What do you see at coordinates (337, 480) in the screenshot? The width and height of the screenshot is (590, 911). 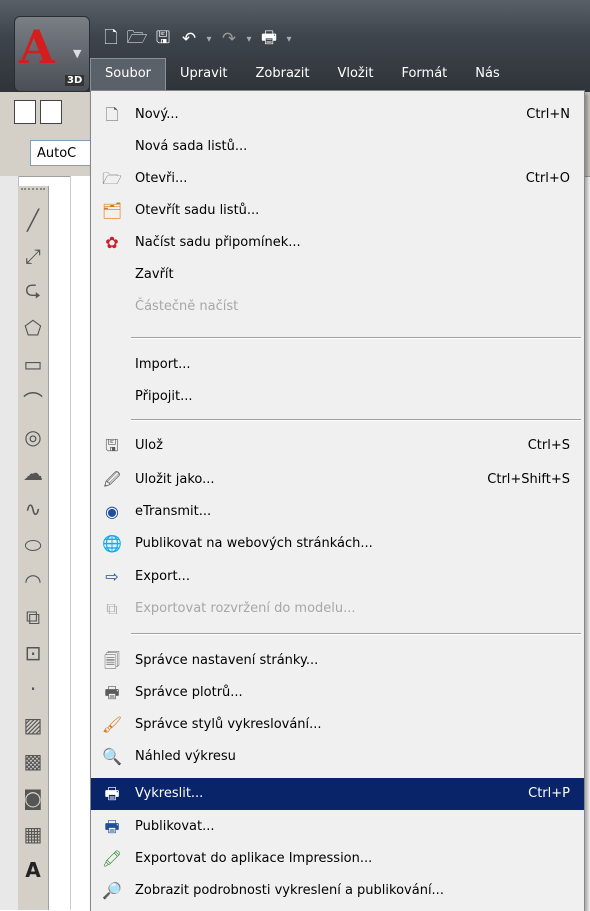 I see `menu-item-save-as: 🖉 Uložit jako... Ctrl+Shift+S` at bounding box center [337, 480].